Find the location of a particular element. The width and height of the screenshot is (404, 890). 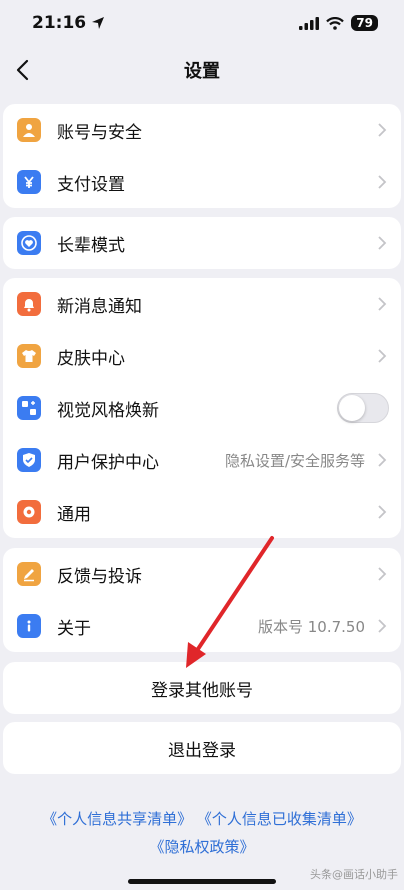

shield-icon is located at coordinates (29, 460).